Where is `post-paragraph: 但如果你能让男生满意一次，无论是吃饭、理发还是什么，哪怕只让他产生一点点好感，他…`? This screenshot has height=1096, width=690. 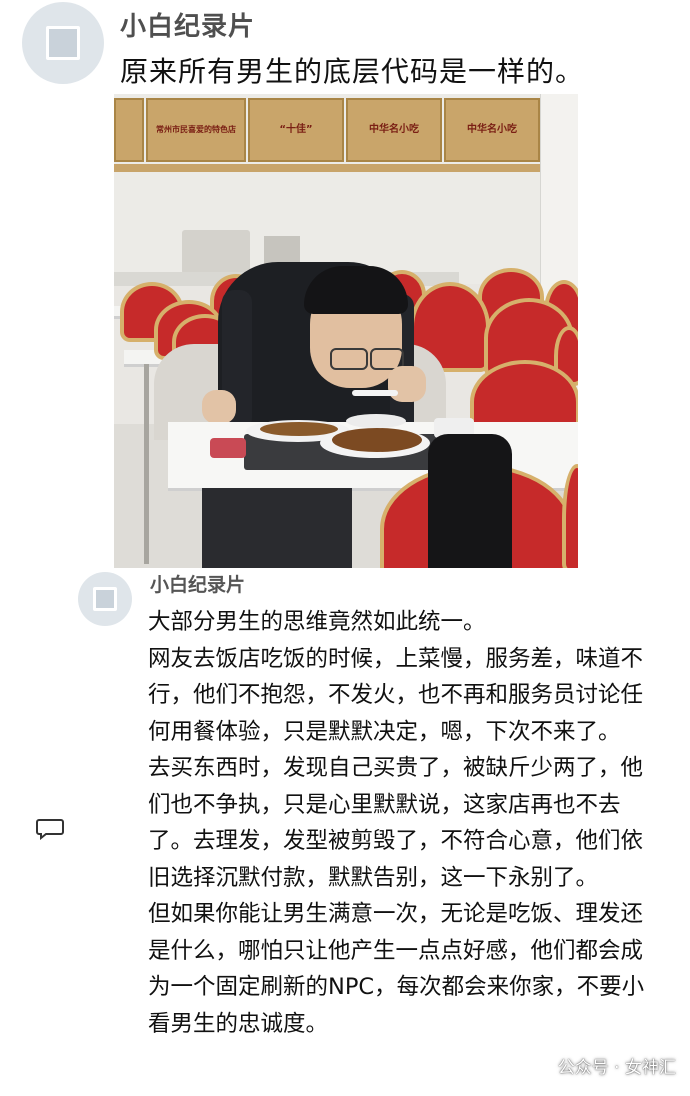
post-paragraph: 但如果你能让男生满意一次，无论是吃饭、理发还是什么，哪怕只让他产生一点点好感，他… is located at coordinates (396, 969).